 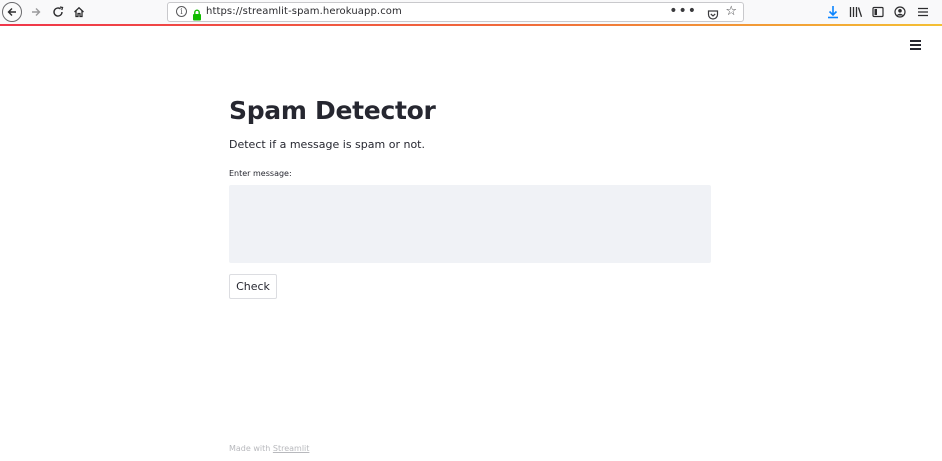 I want to click on pocket-icon, so click(x=713, y=15).